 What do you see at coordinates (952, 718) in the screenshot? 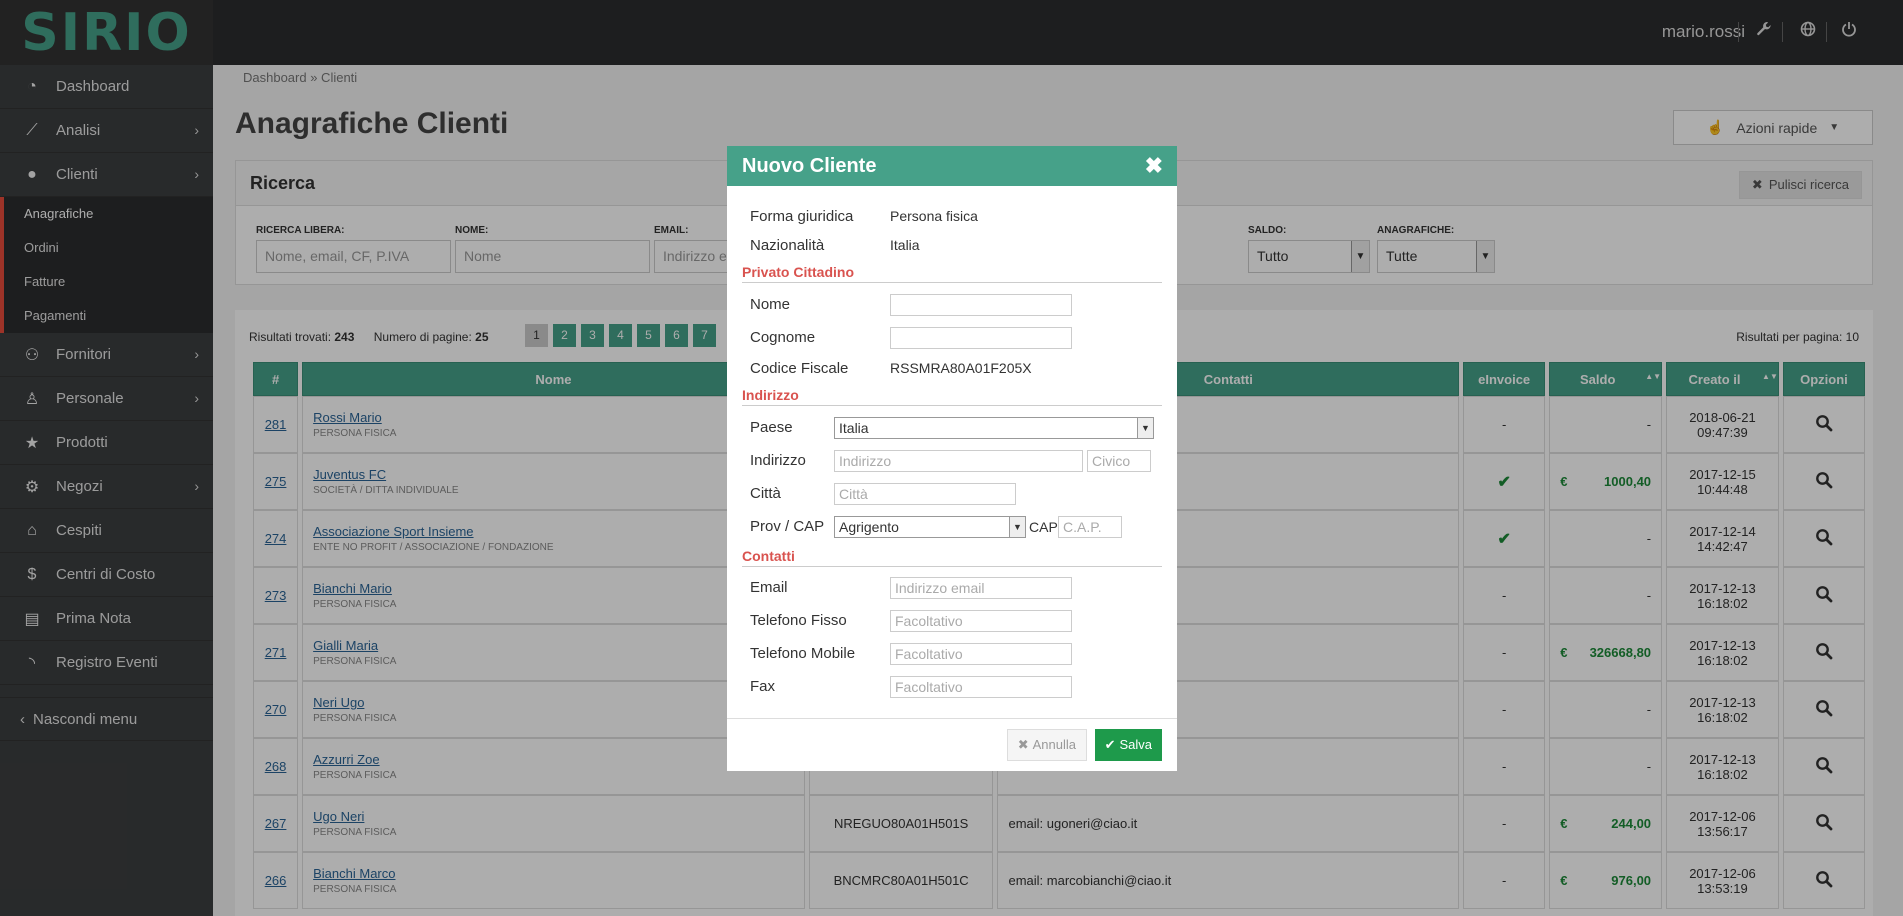
I see `modal-footer` at bounding box center [952, 718].